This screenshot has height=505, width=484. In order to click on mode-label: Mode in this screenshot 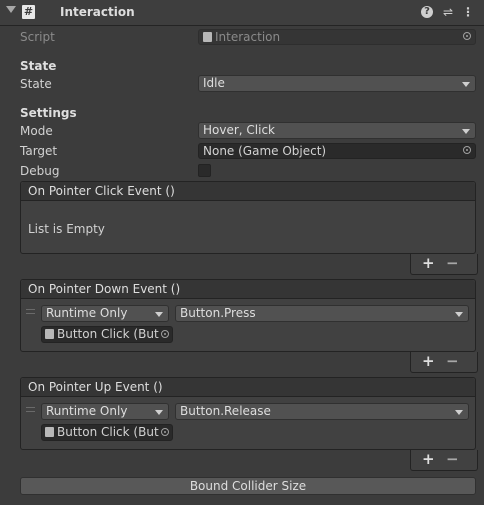, I will do `click(36, 131)`.